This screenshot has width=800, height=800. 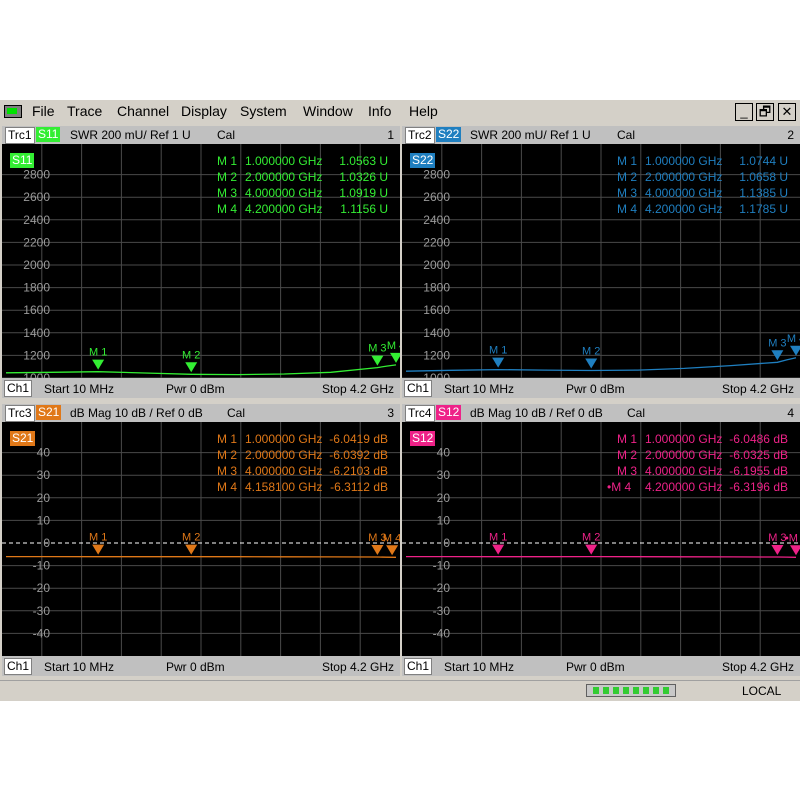 I want to click on trace-tag: S22, so click(x=423, y=160).